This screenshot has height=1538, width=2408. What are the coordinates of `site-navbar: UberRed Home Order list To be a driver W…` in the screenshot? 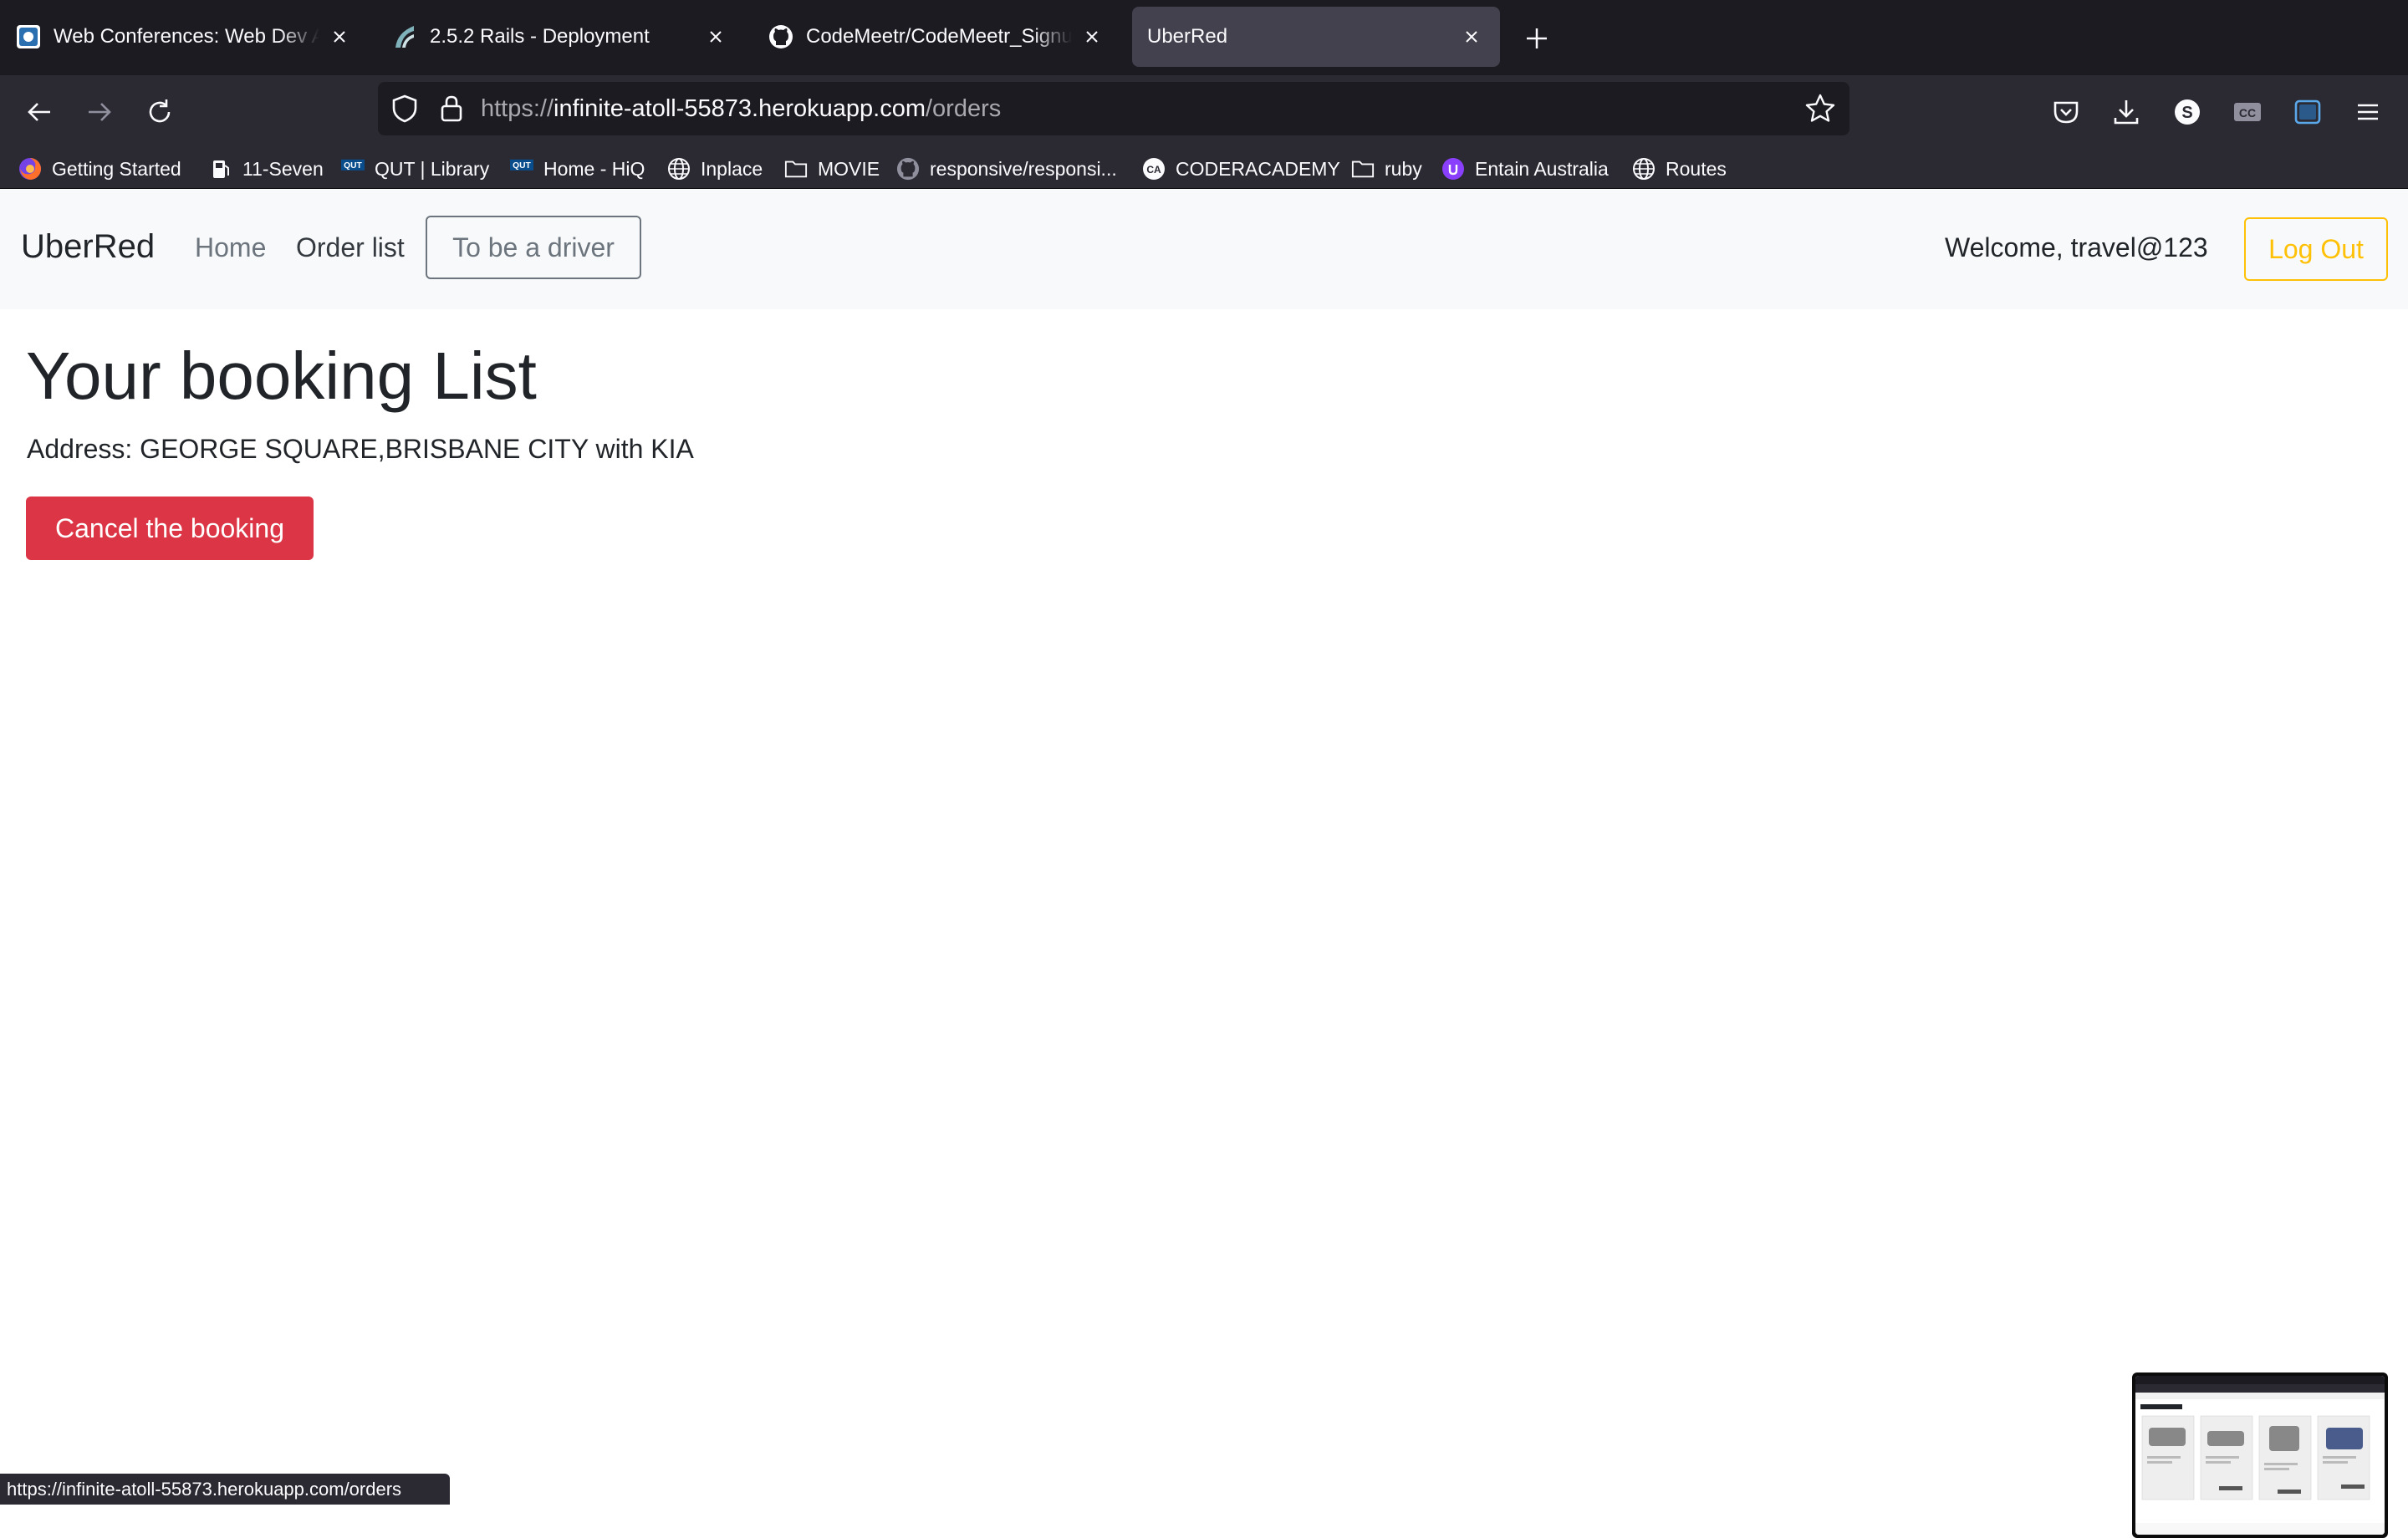 It's located at (1204, 249).